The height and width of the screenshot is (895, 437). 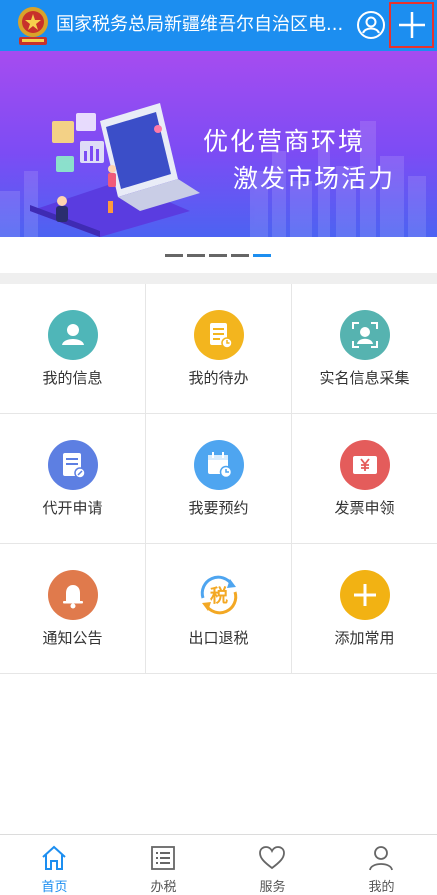 What do you see at coordinates (73, 595) in the screenshot?
I see `bell-icon` at bounding box center [73, 595].